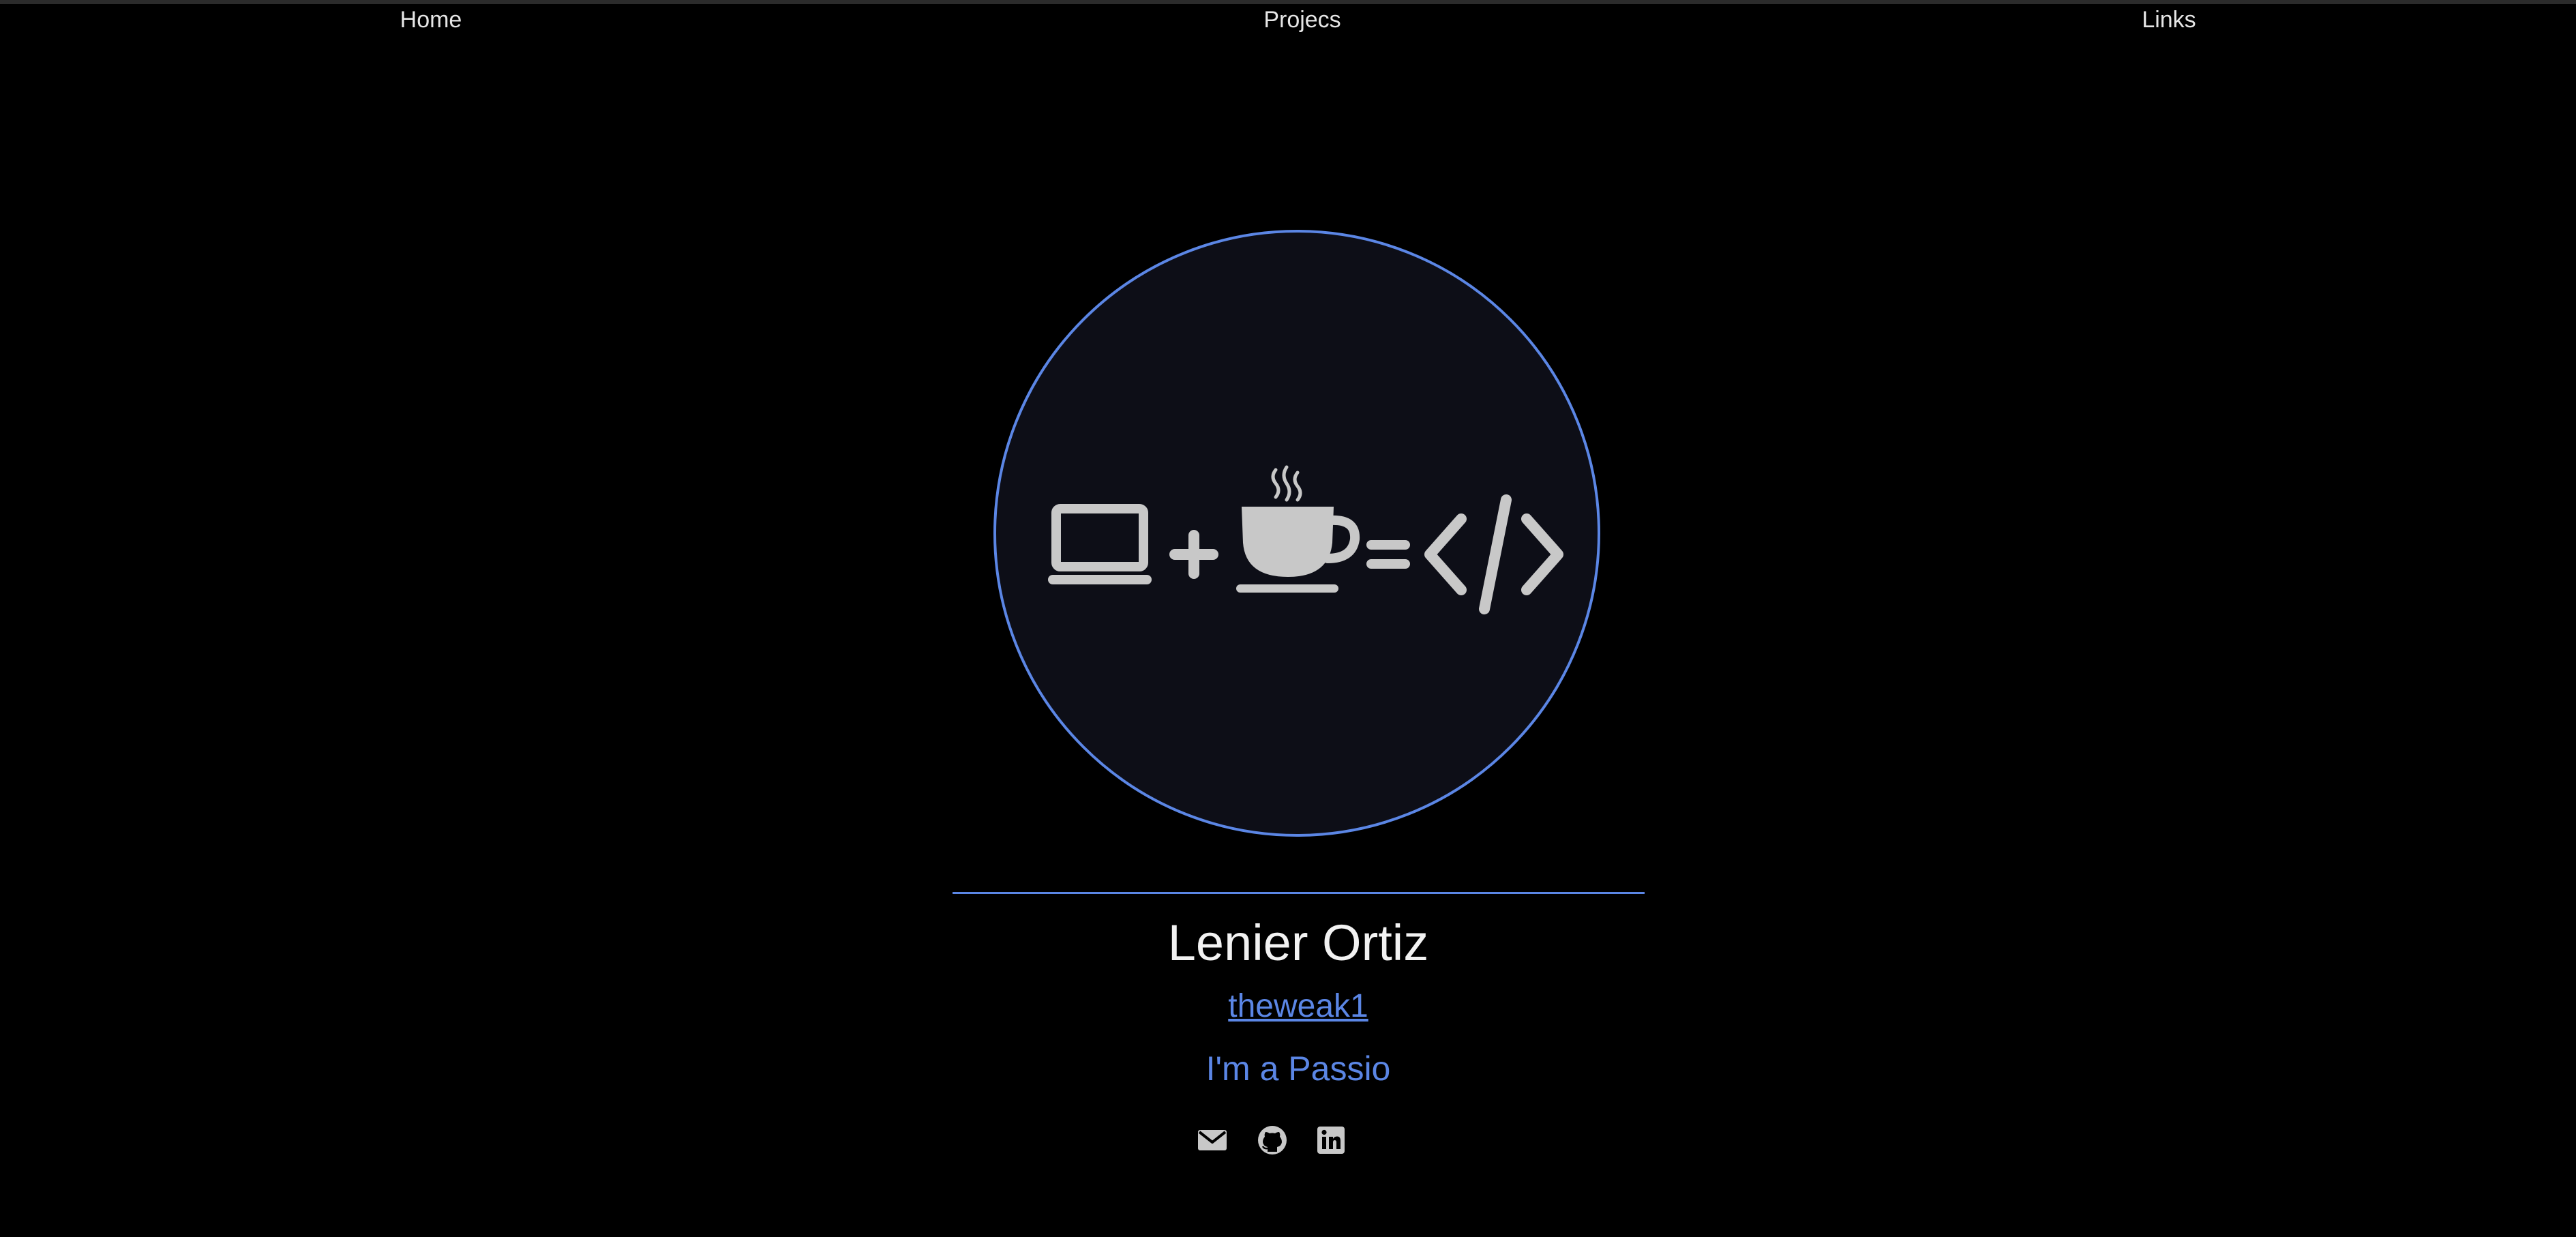 This screenshot has height=1237, width=2576. I want to click on nav-home-link: Home, so click(431, 20).